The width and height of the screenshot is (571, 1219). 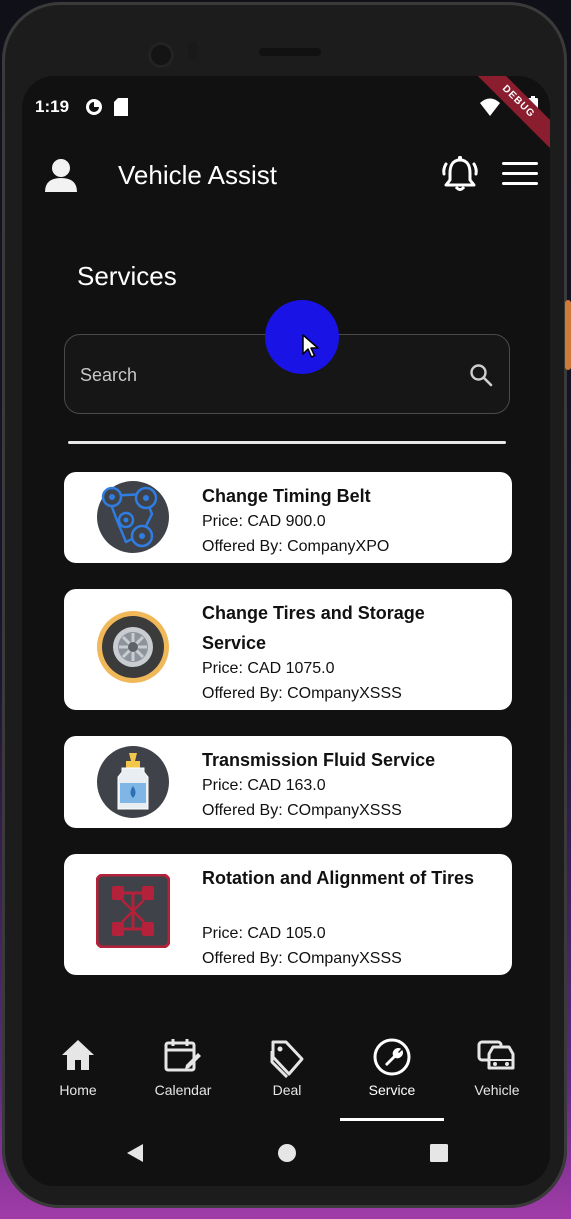 I want to click on tire-icon, so click(x=133, y=647).